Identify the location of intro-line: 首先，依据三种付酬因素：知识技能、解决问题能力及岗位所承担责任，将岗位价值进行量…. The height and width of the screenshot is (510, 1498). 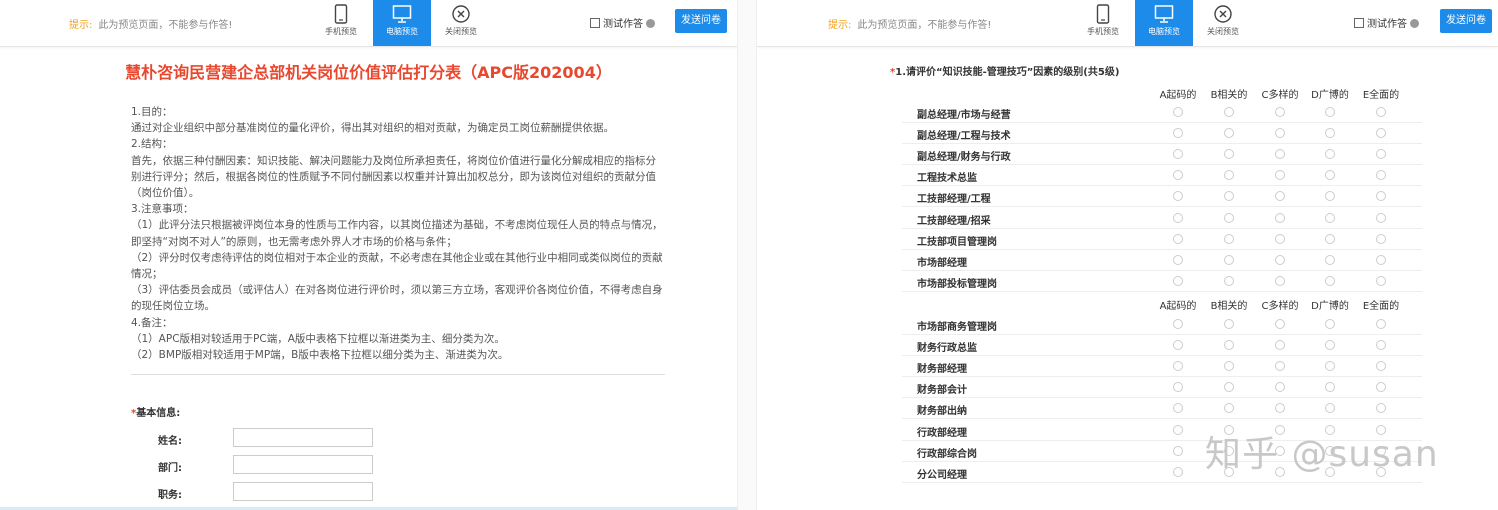
(393, 177).